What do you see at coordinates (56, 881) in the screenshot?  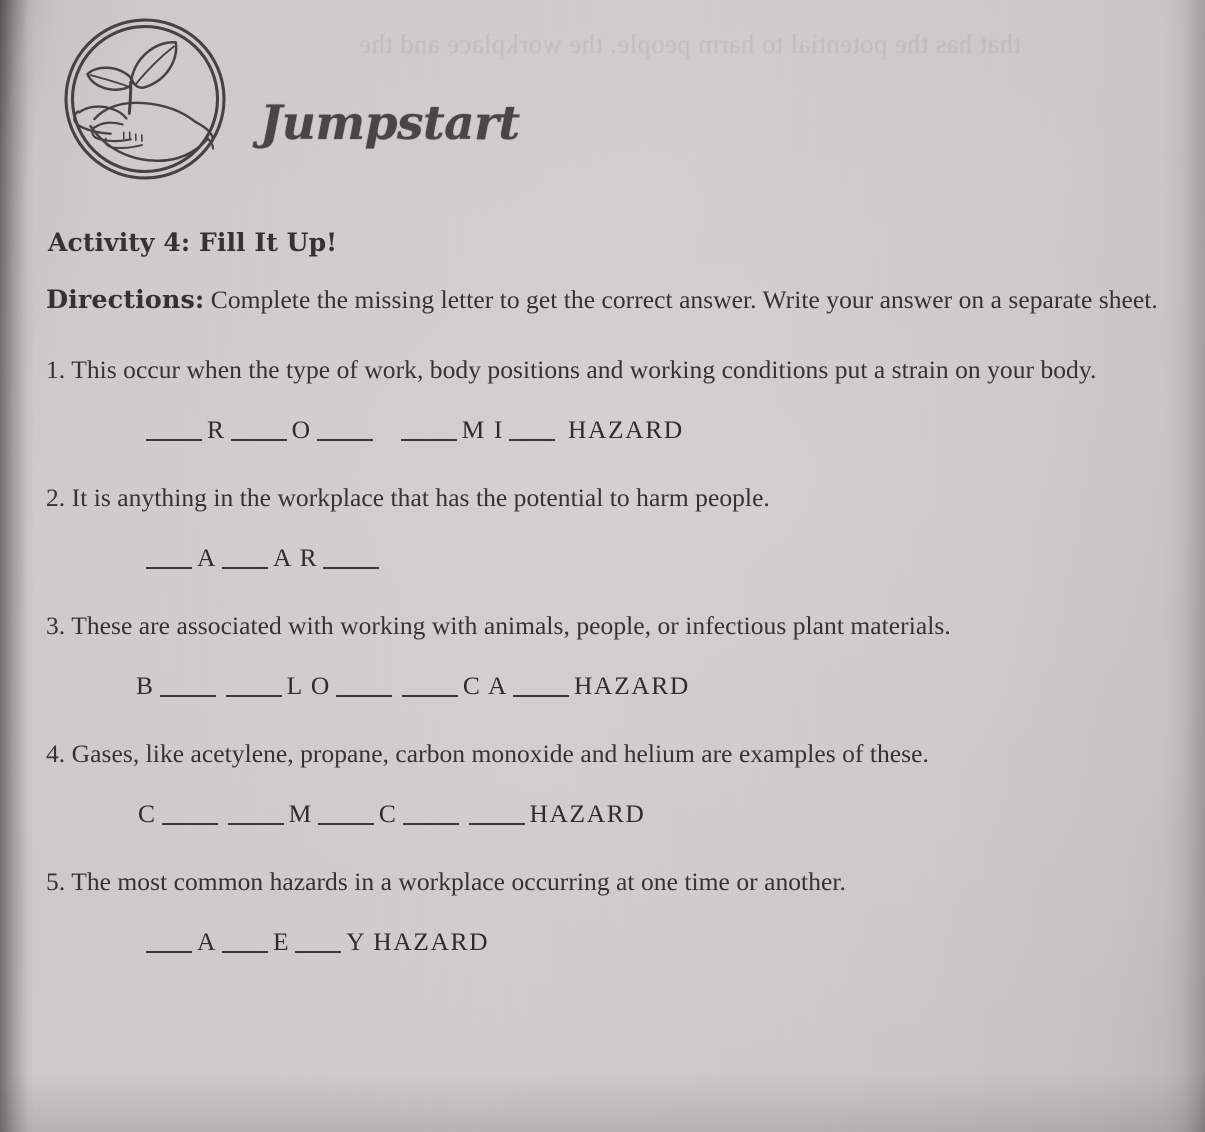 I see `question-5-number: 5.` at bounding box center [56, 881].